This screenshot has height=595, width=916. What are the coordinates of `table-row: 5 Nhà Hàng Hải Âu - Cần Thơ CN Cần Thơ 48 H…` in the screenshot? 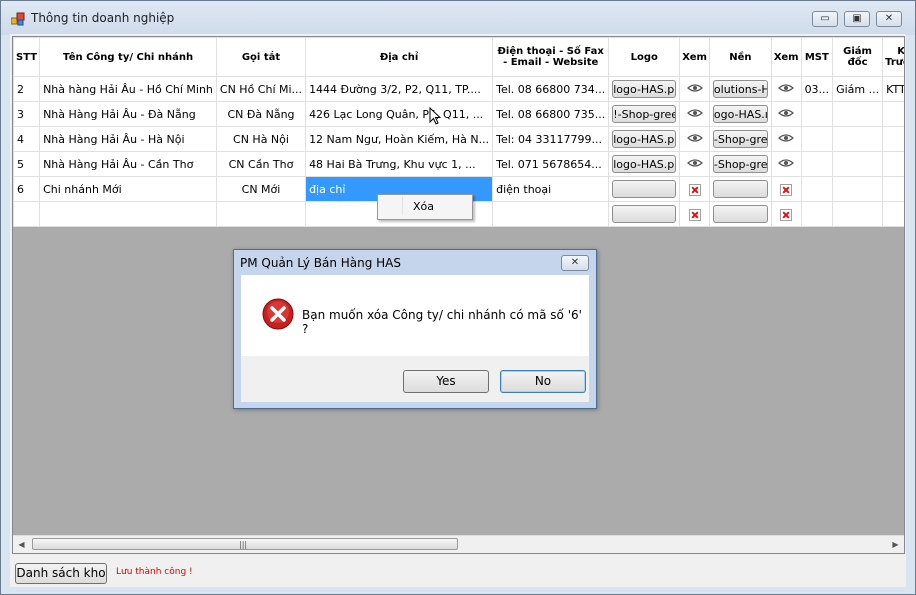 It's located at (458, 164).